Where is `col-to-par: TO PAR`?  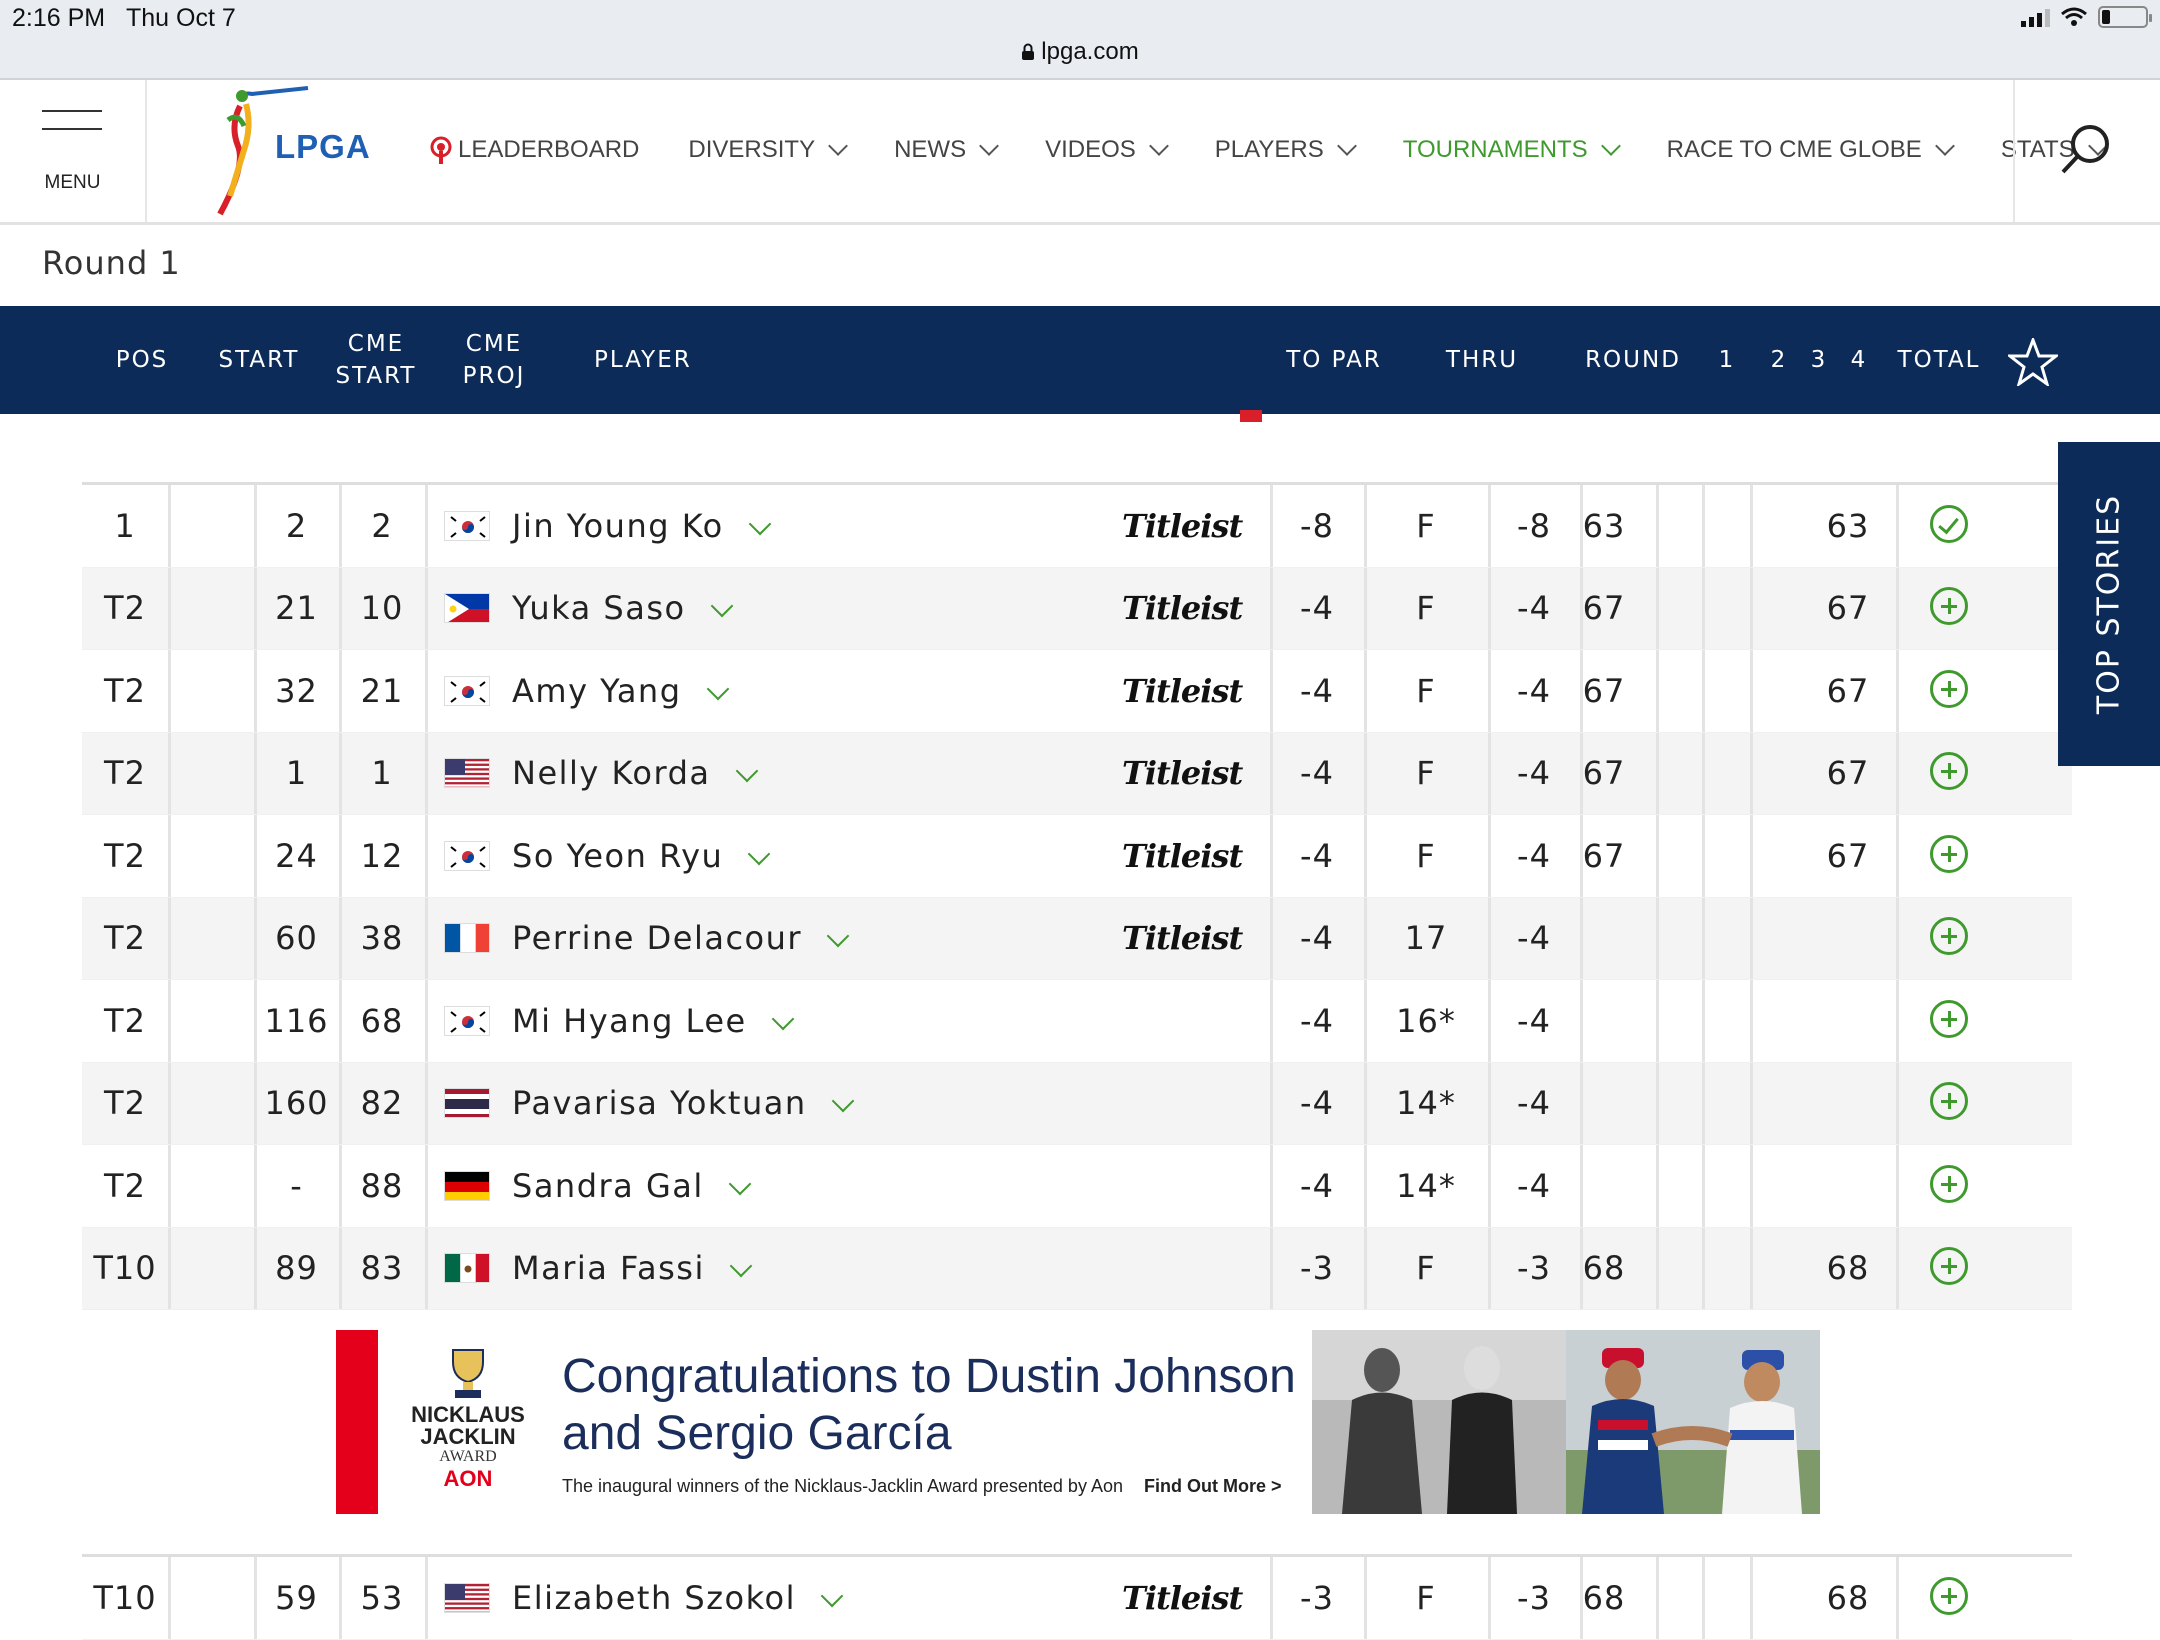 col-to-par: TO PAR is located at coordinates (1334, 360).